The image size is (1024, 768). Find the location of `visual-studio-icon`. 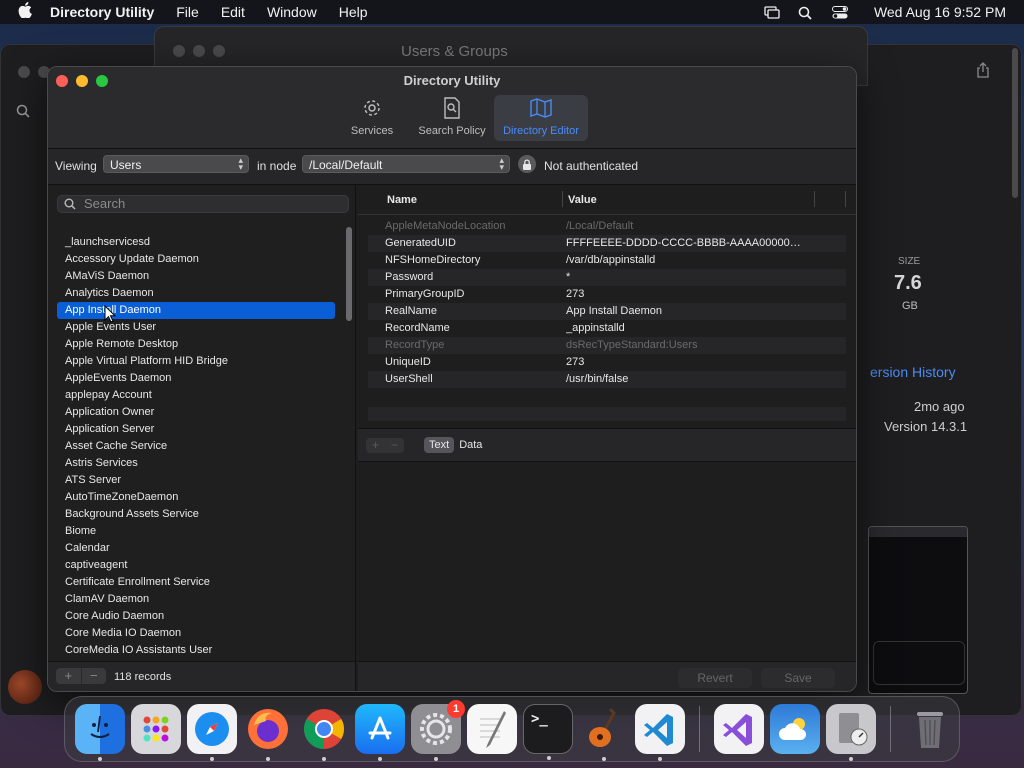

visual-studio-icon is located at coordinates (739, 729).